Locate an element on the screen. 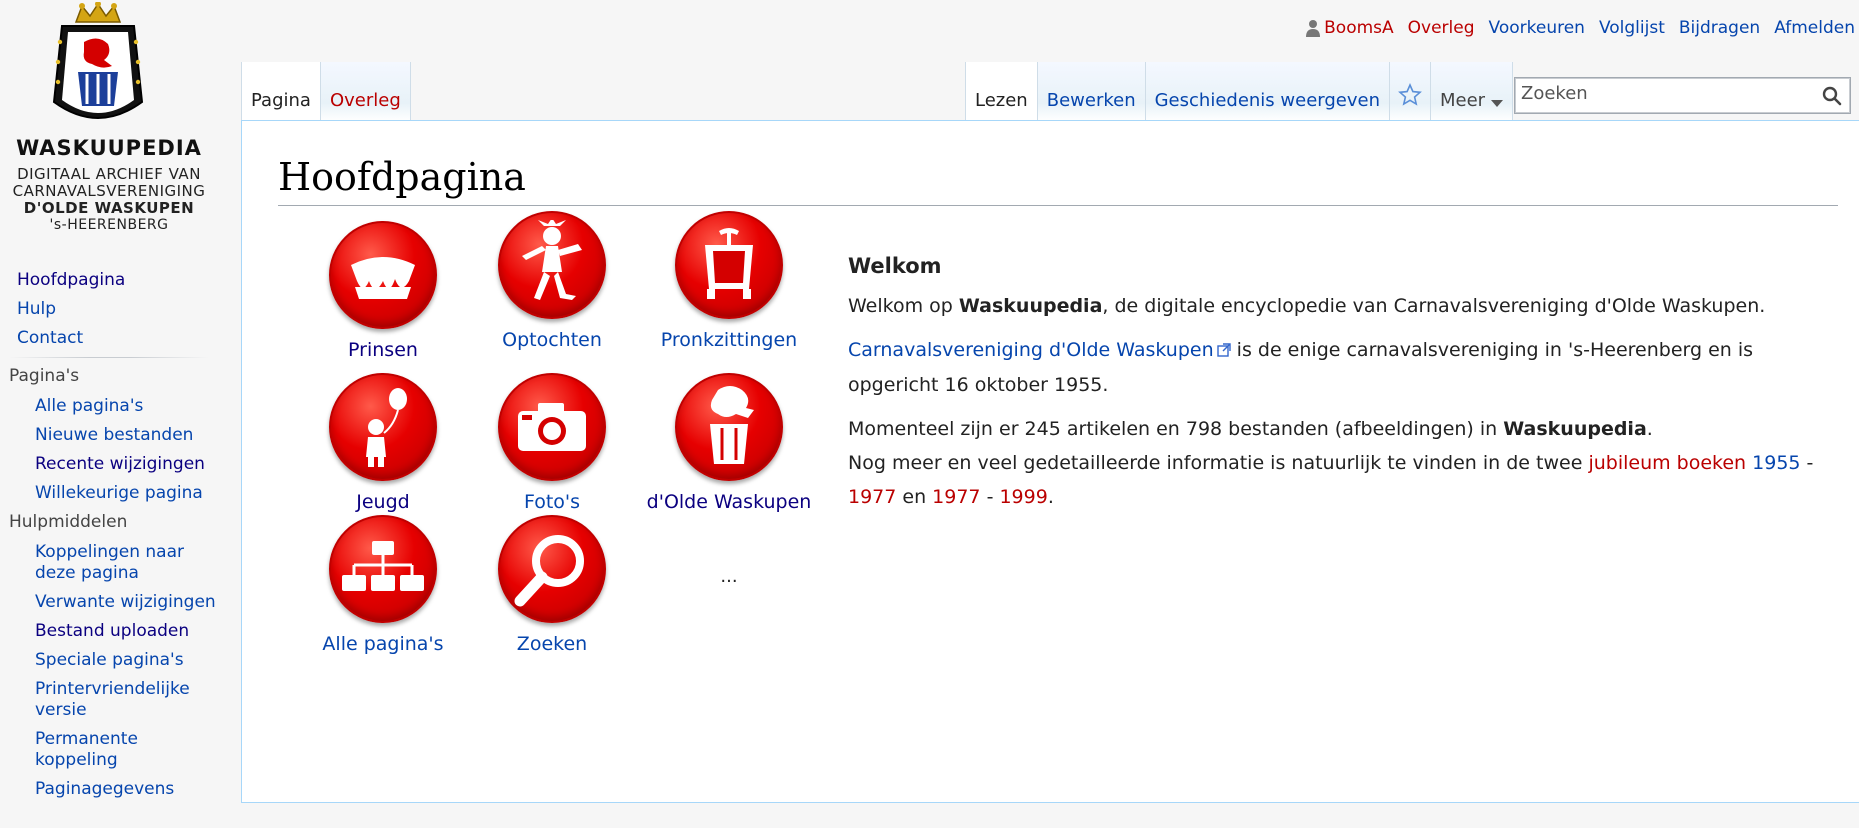 The height and width of the screenshot is (828, 1859). tab-read: Lezen is located at coordinates (1001, 91).